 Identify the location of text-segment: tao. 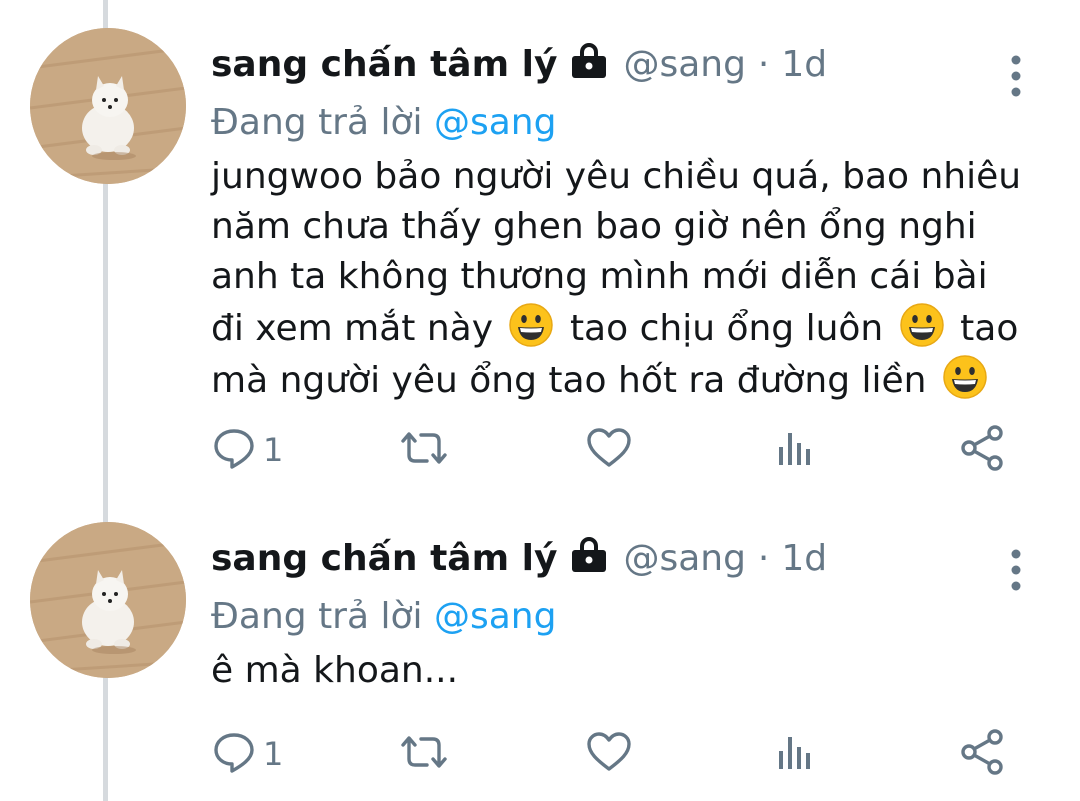
(989, 328).